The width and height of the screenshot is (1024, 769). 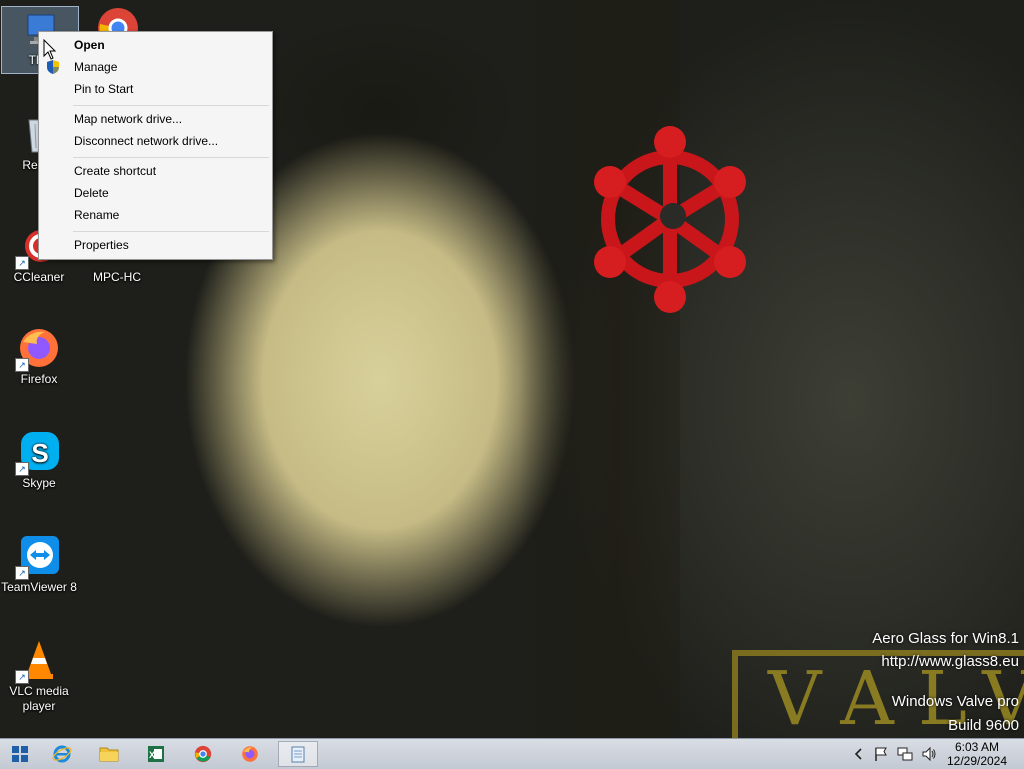 What do you see at coordinates (39, 379) in the screenshot?
I see `desktop-icon-label: Firefox` at bounding box center [39, 379].